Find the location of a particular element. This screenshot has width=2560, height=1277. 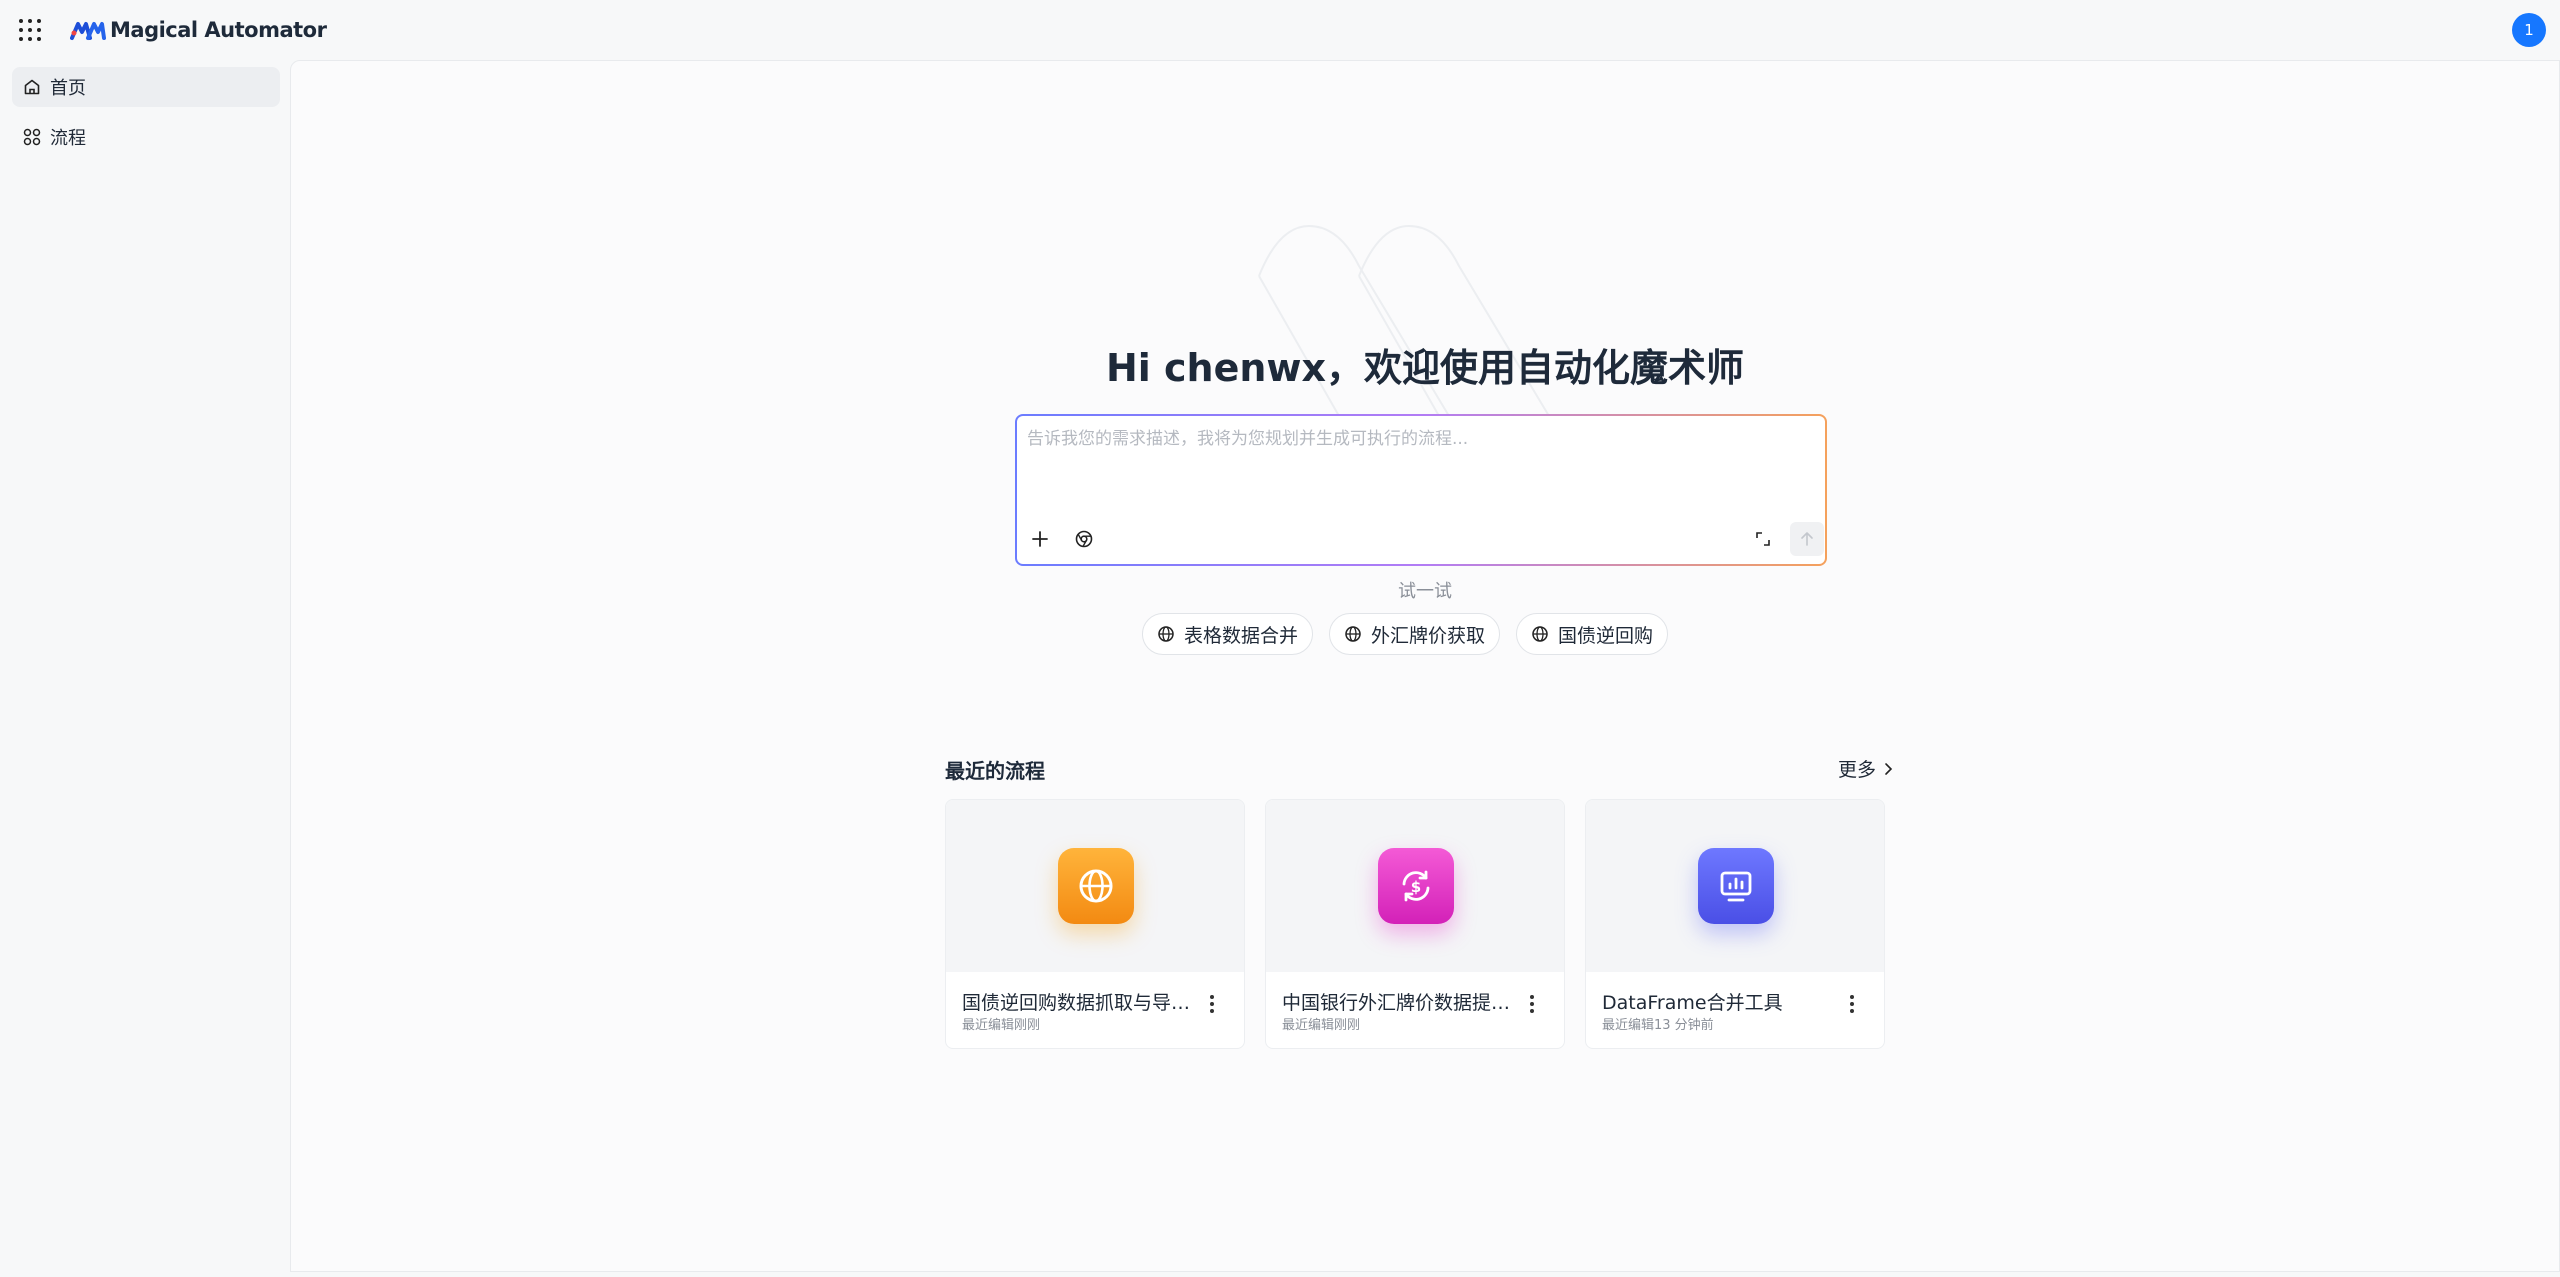

welcome-heading: Hi chenwx，欢迎使用自动化魔术师 is located at coordinates (1425, 368).